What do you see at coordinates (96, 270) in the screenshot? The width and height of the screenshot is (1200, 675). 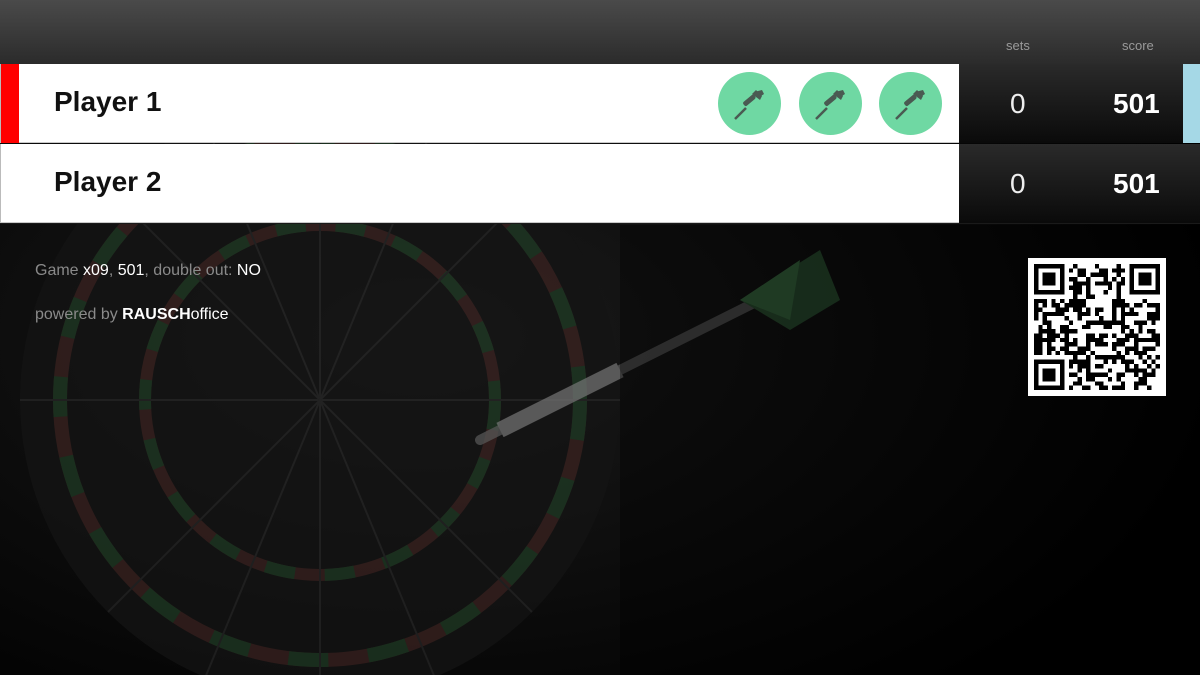 I see `game-variant: x09` at bounding box center [96, 270].